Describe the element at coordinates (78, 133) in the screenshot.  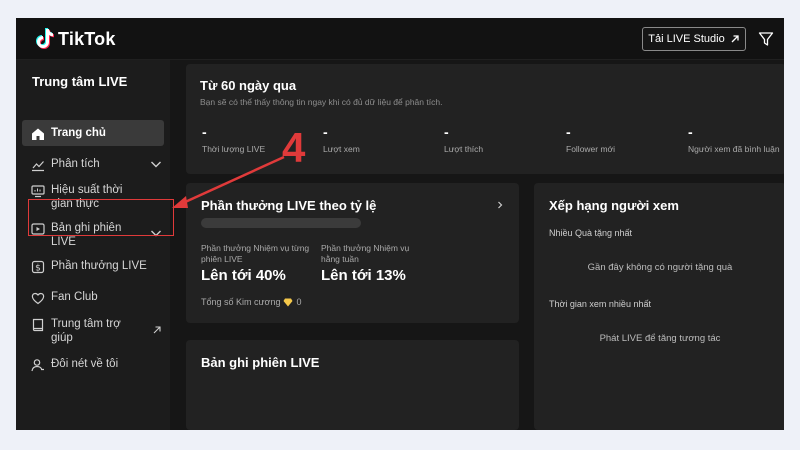
I see `sidebar-item-label: Trang chủ` at that location.